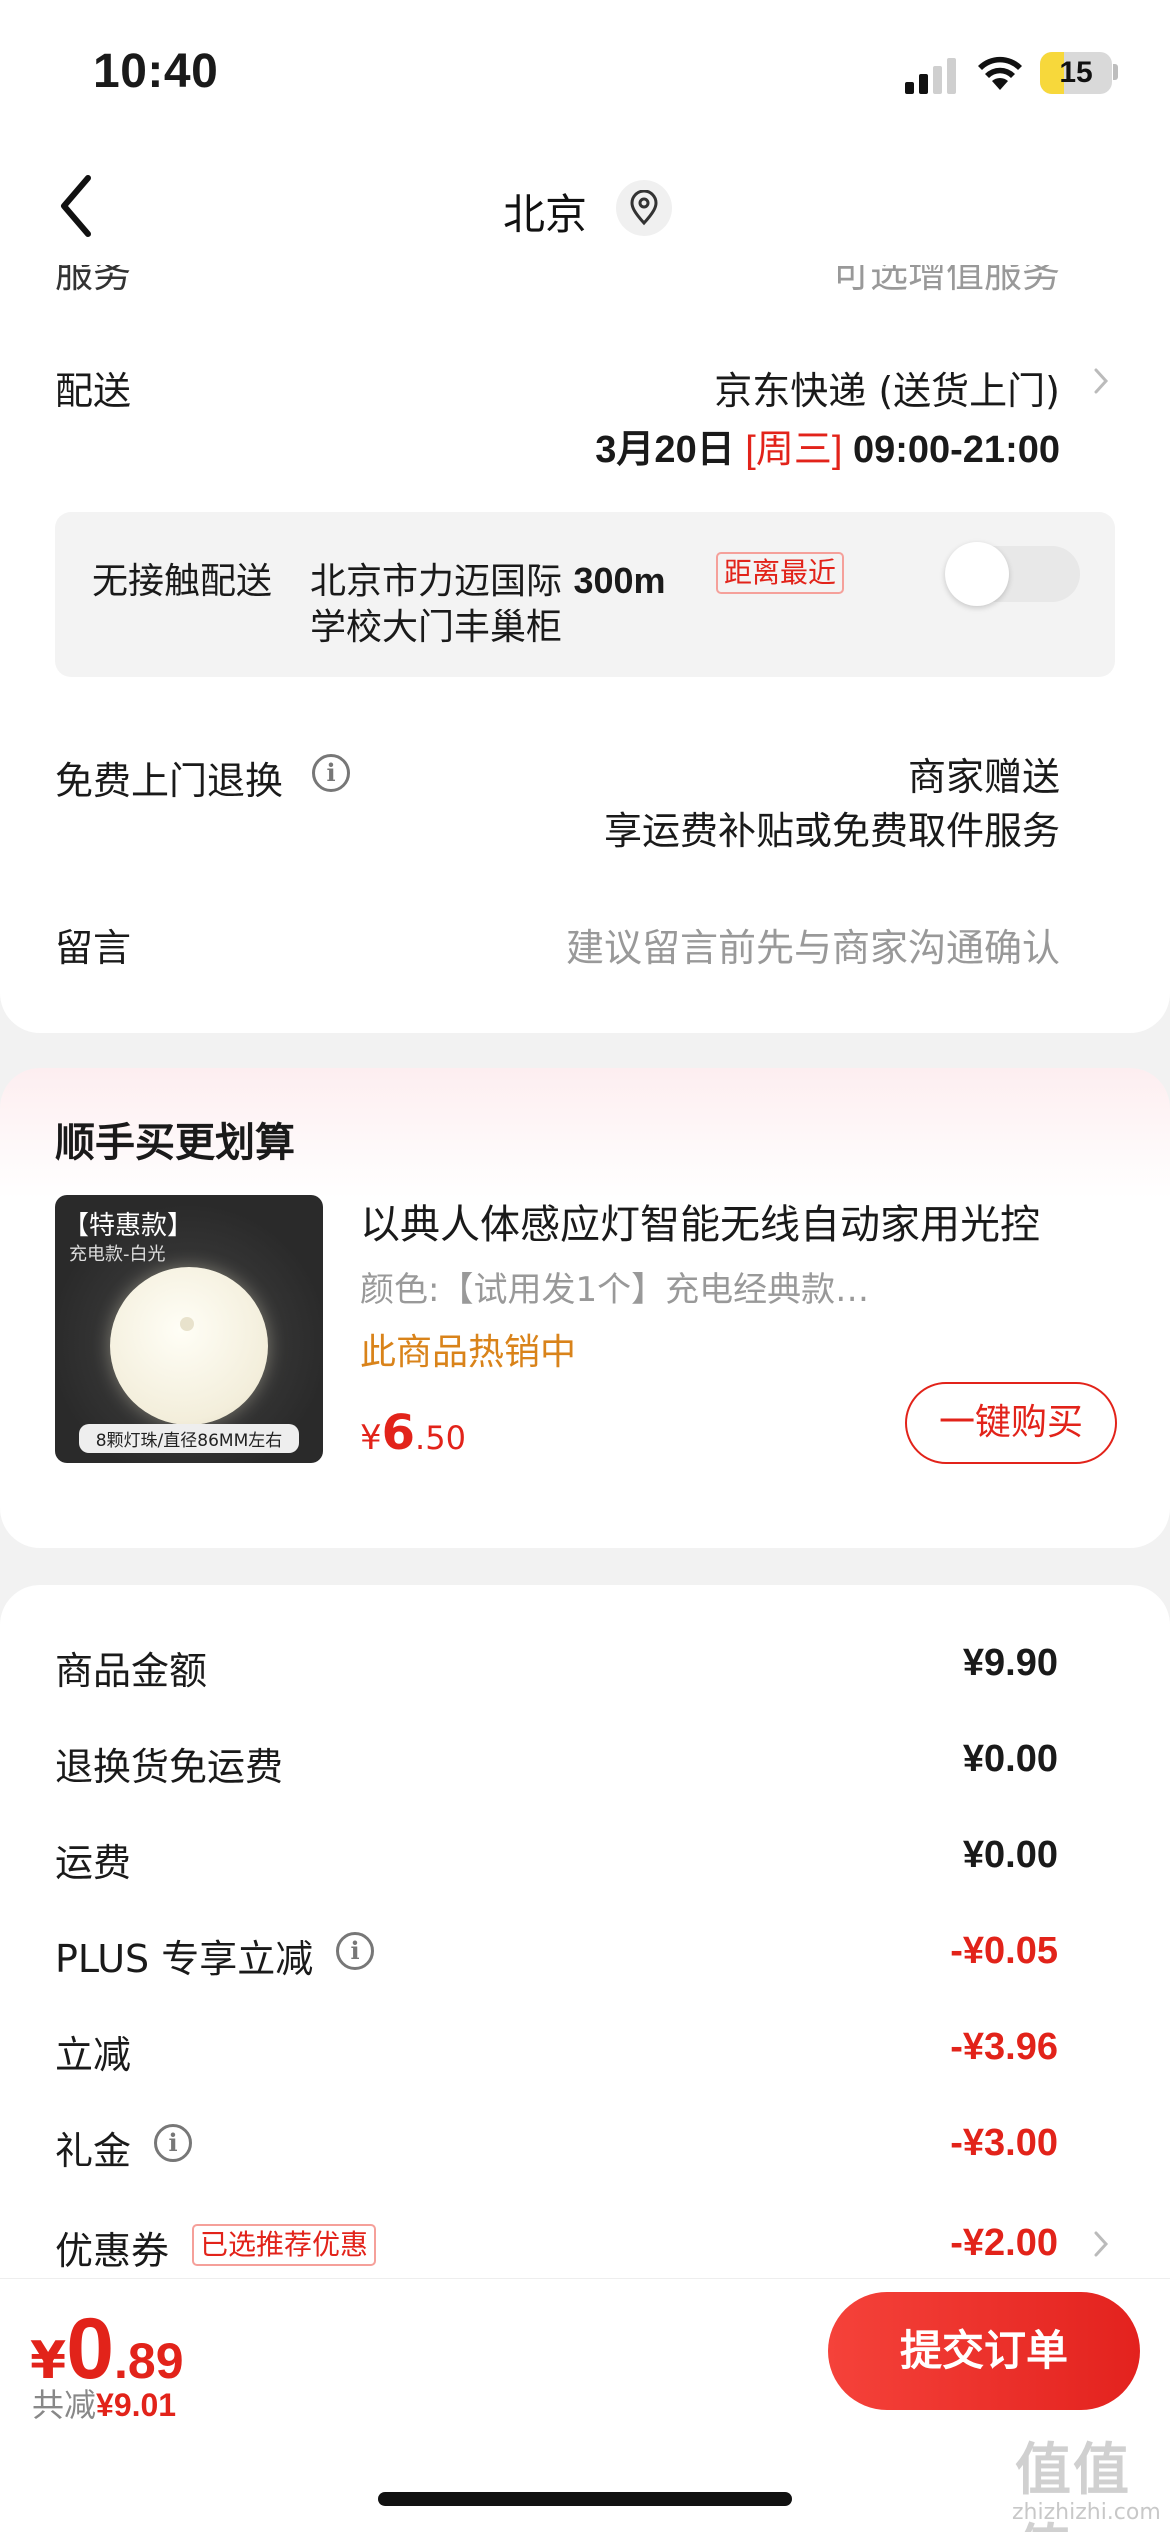  Describe the element at coordinates (93, 280) in the screenshot. I see `service-label: 服务` at that location.